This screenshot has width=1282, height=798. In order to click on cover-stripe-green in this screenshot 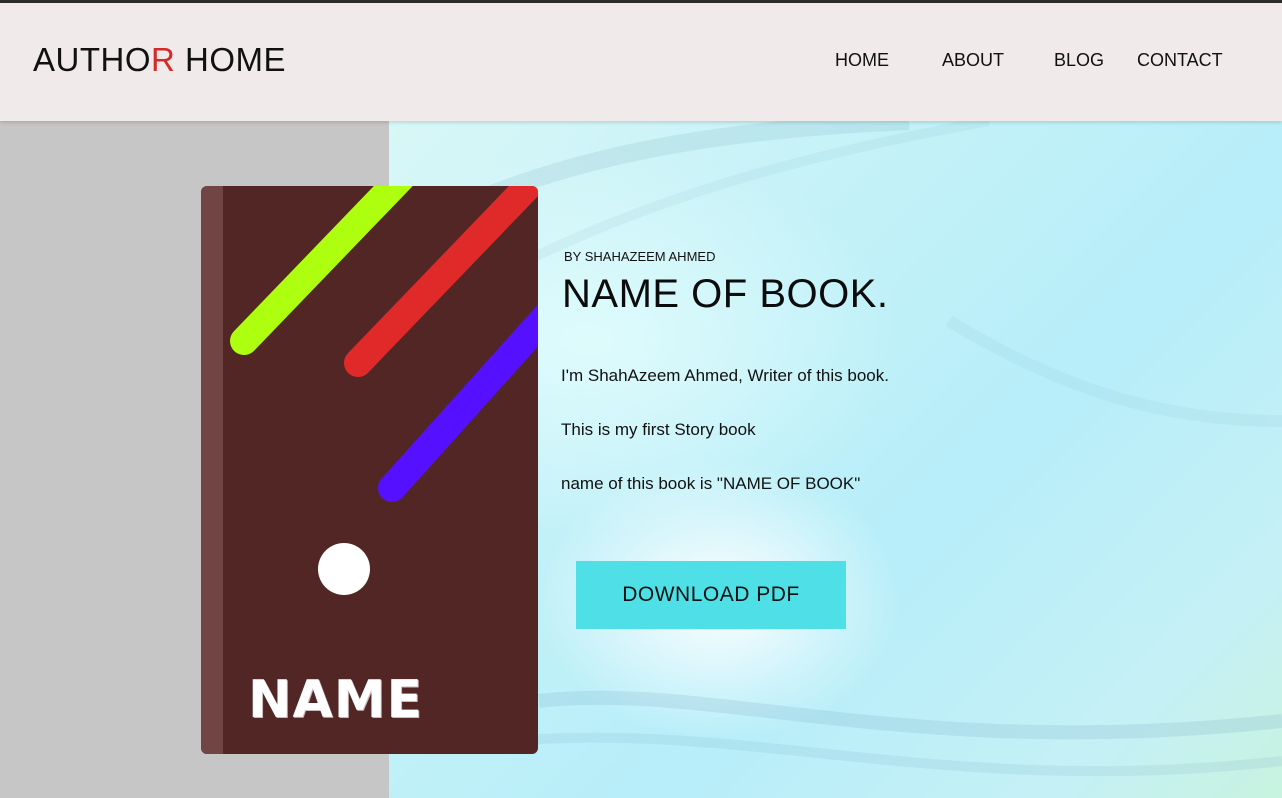, I will do `click(321, 270)`.